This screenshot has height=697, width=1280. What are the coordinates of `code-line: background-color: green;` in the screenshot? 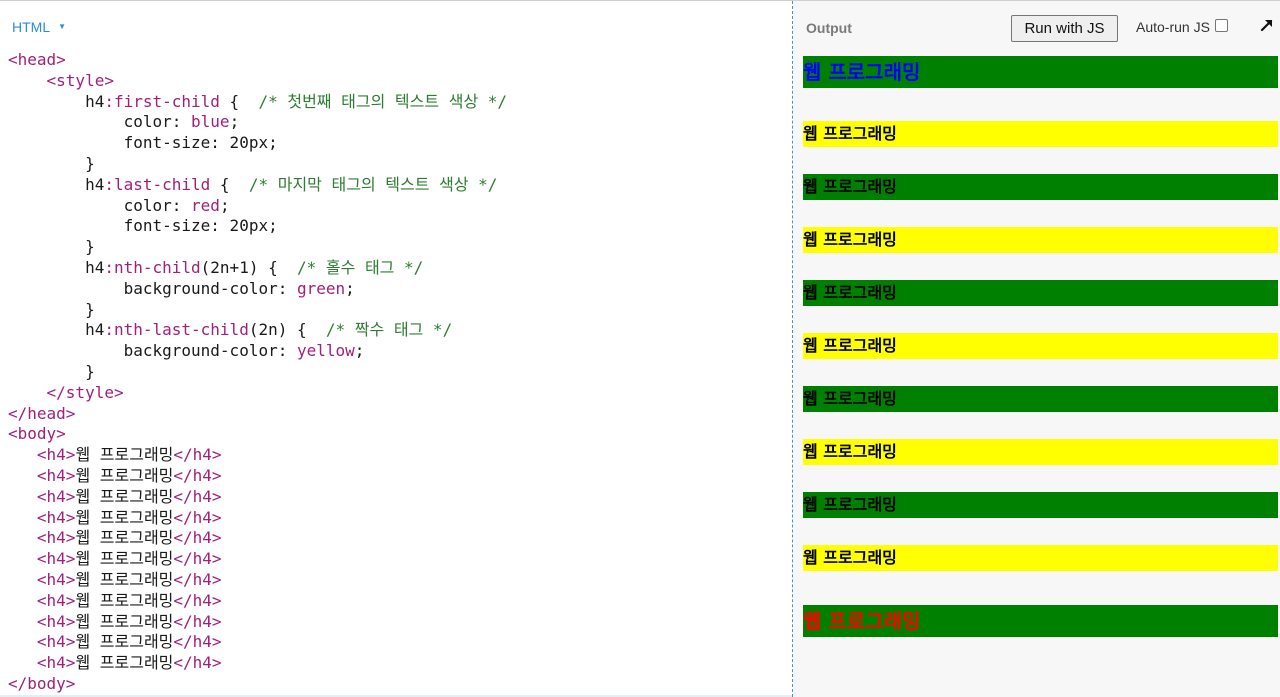 It's located at (257, 289).